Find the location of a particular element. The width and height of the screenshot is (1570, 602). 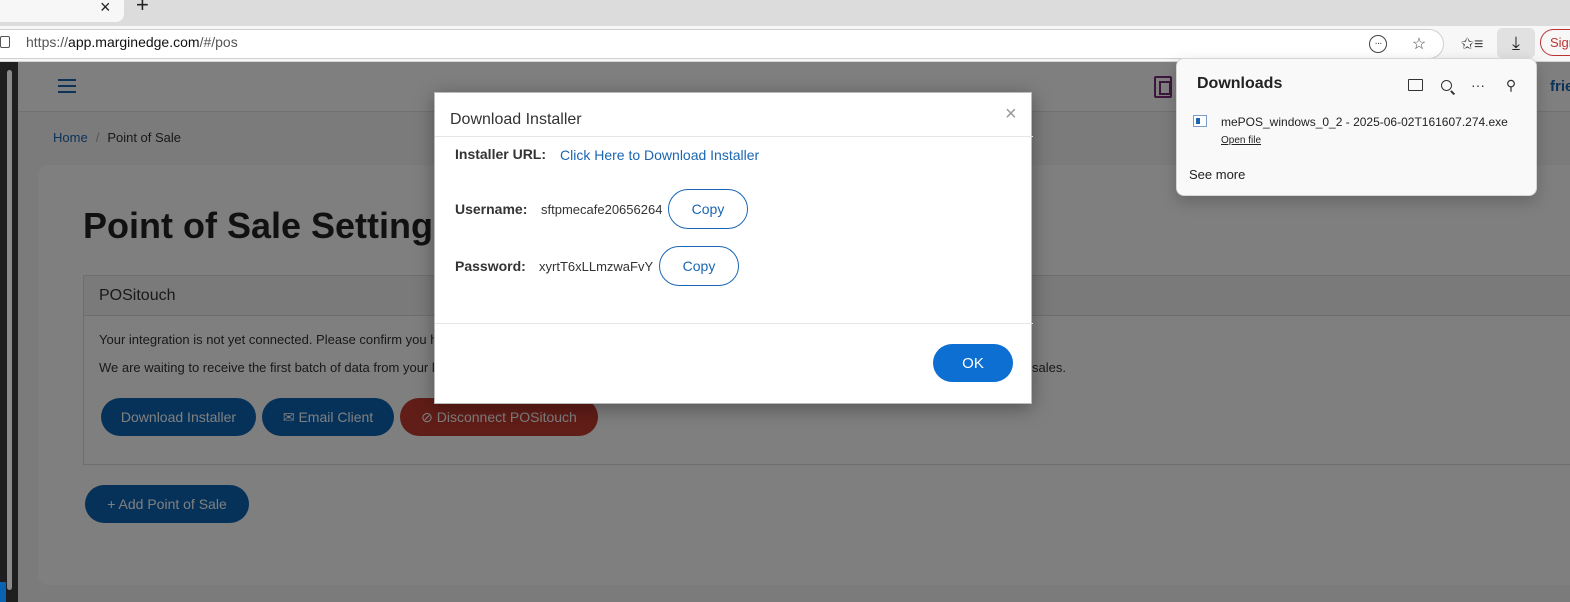

installer-download-link: Click Here to Download Installer is located at coordinates (659, 155).